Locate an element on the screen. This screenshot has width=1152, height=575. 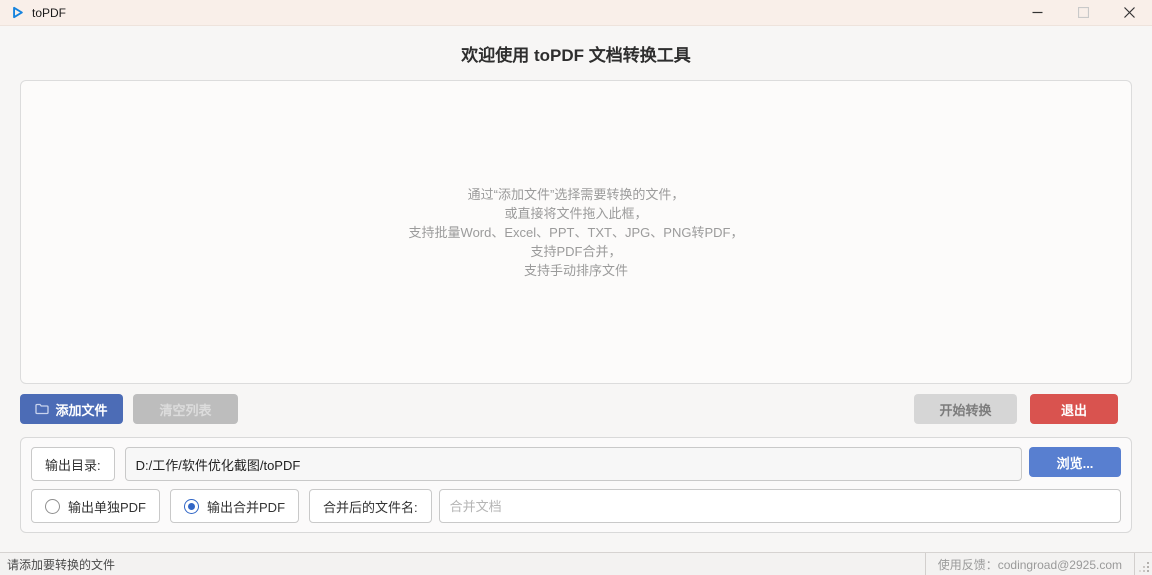
close-icon is located at coordinates (1129, 12).